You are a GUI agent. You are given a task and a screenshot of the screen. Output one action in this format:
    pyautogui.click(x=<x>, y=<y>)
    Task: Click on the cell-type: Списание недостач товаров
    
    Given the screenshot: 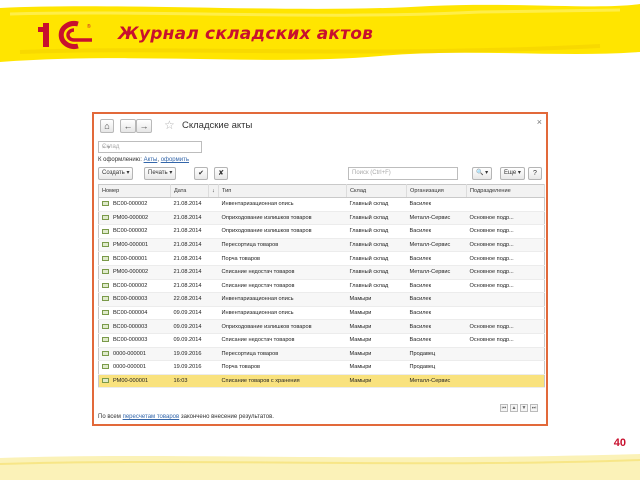 What is the action you would take?
    pyautogui.click(x=282, y=286)
    